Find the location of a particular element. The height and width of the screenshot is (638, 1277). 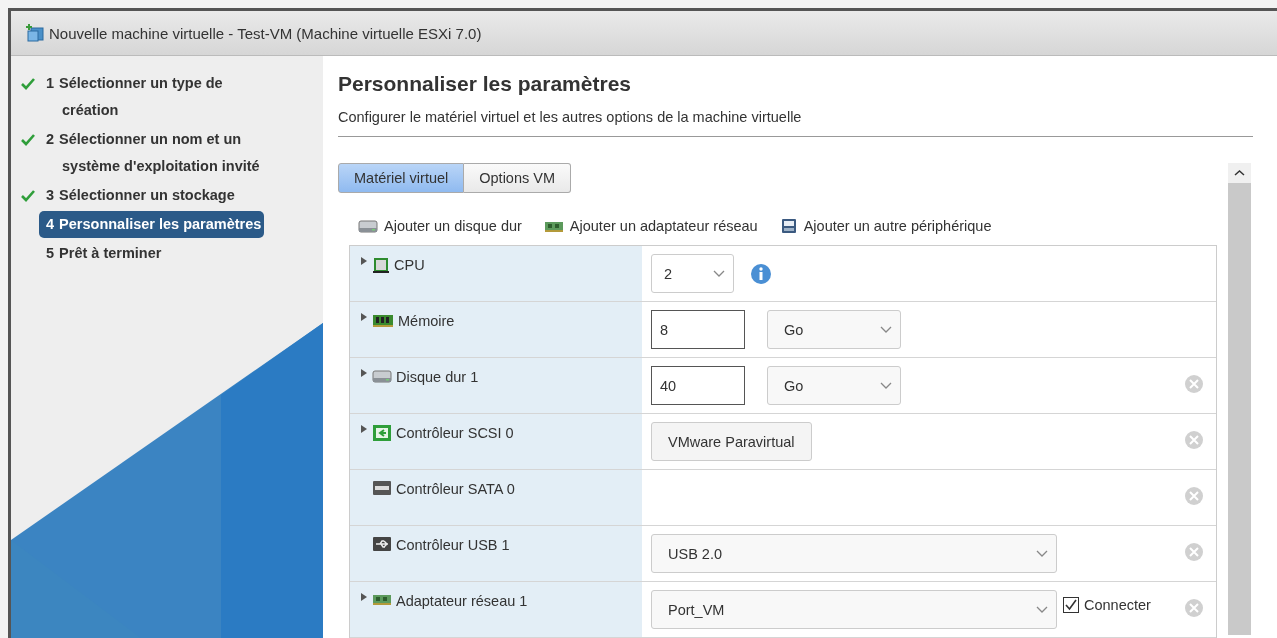

number-field: 40 is located at coordinates (698, 385).